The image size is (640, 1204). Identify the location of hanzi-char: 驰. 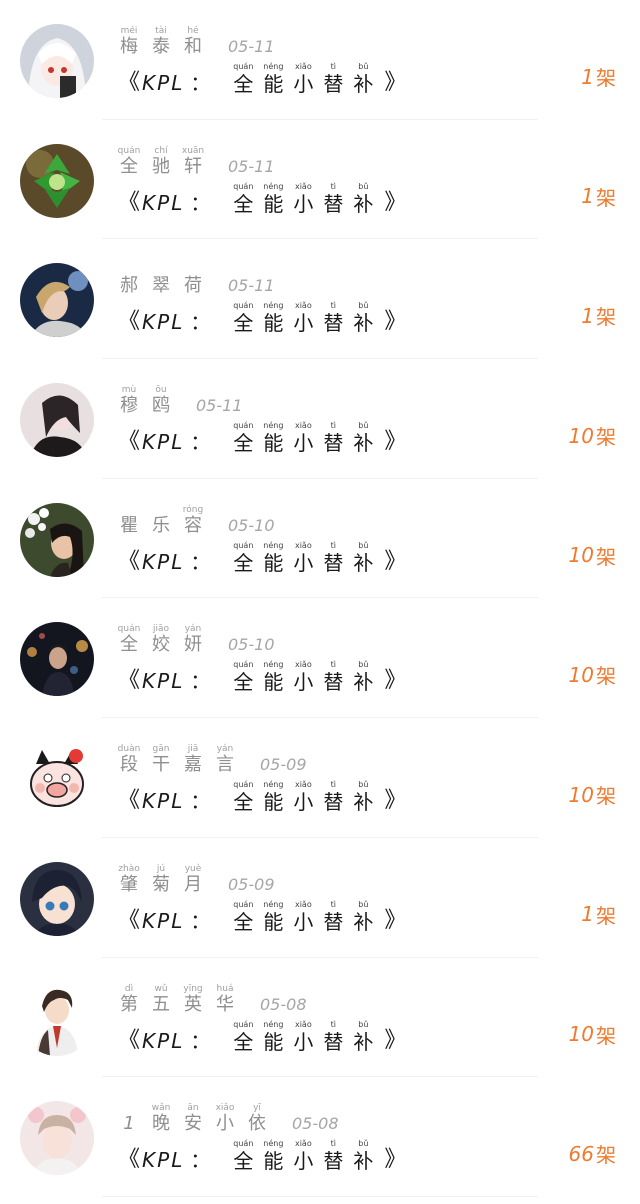
(161, 166).